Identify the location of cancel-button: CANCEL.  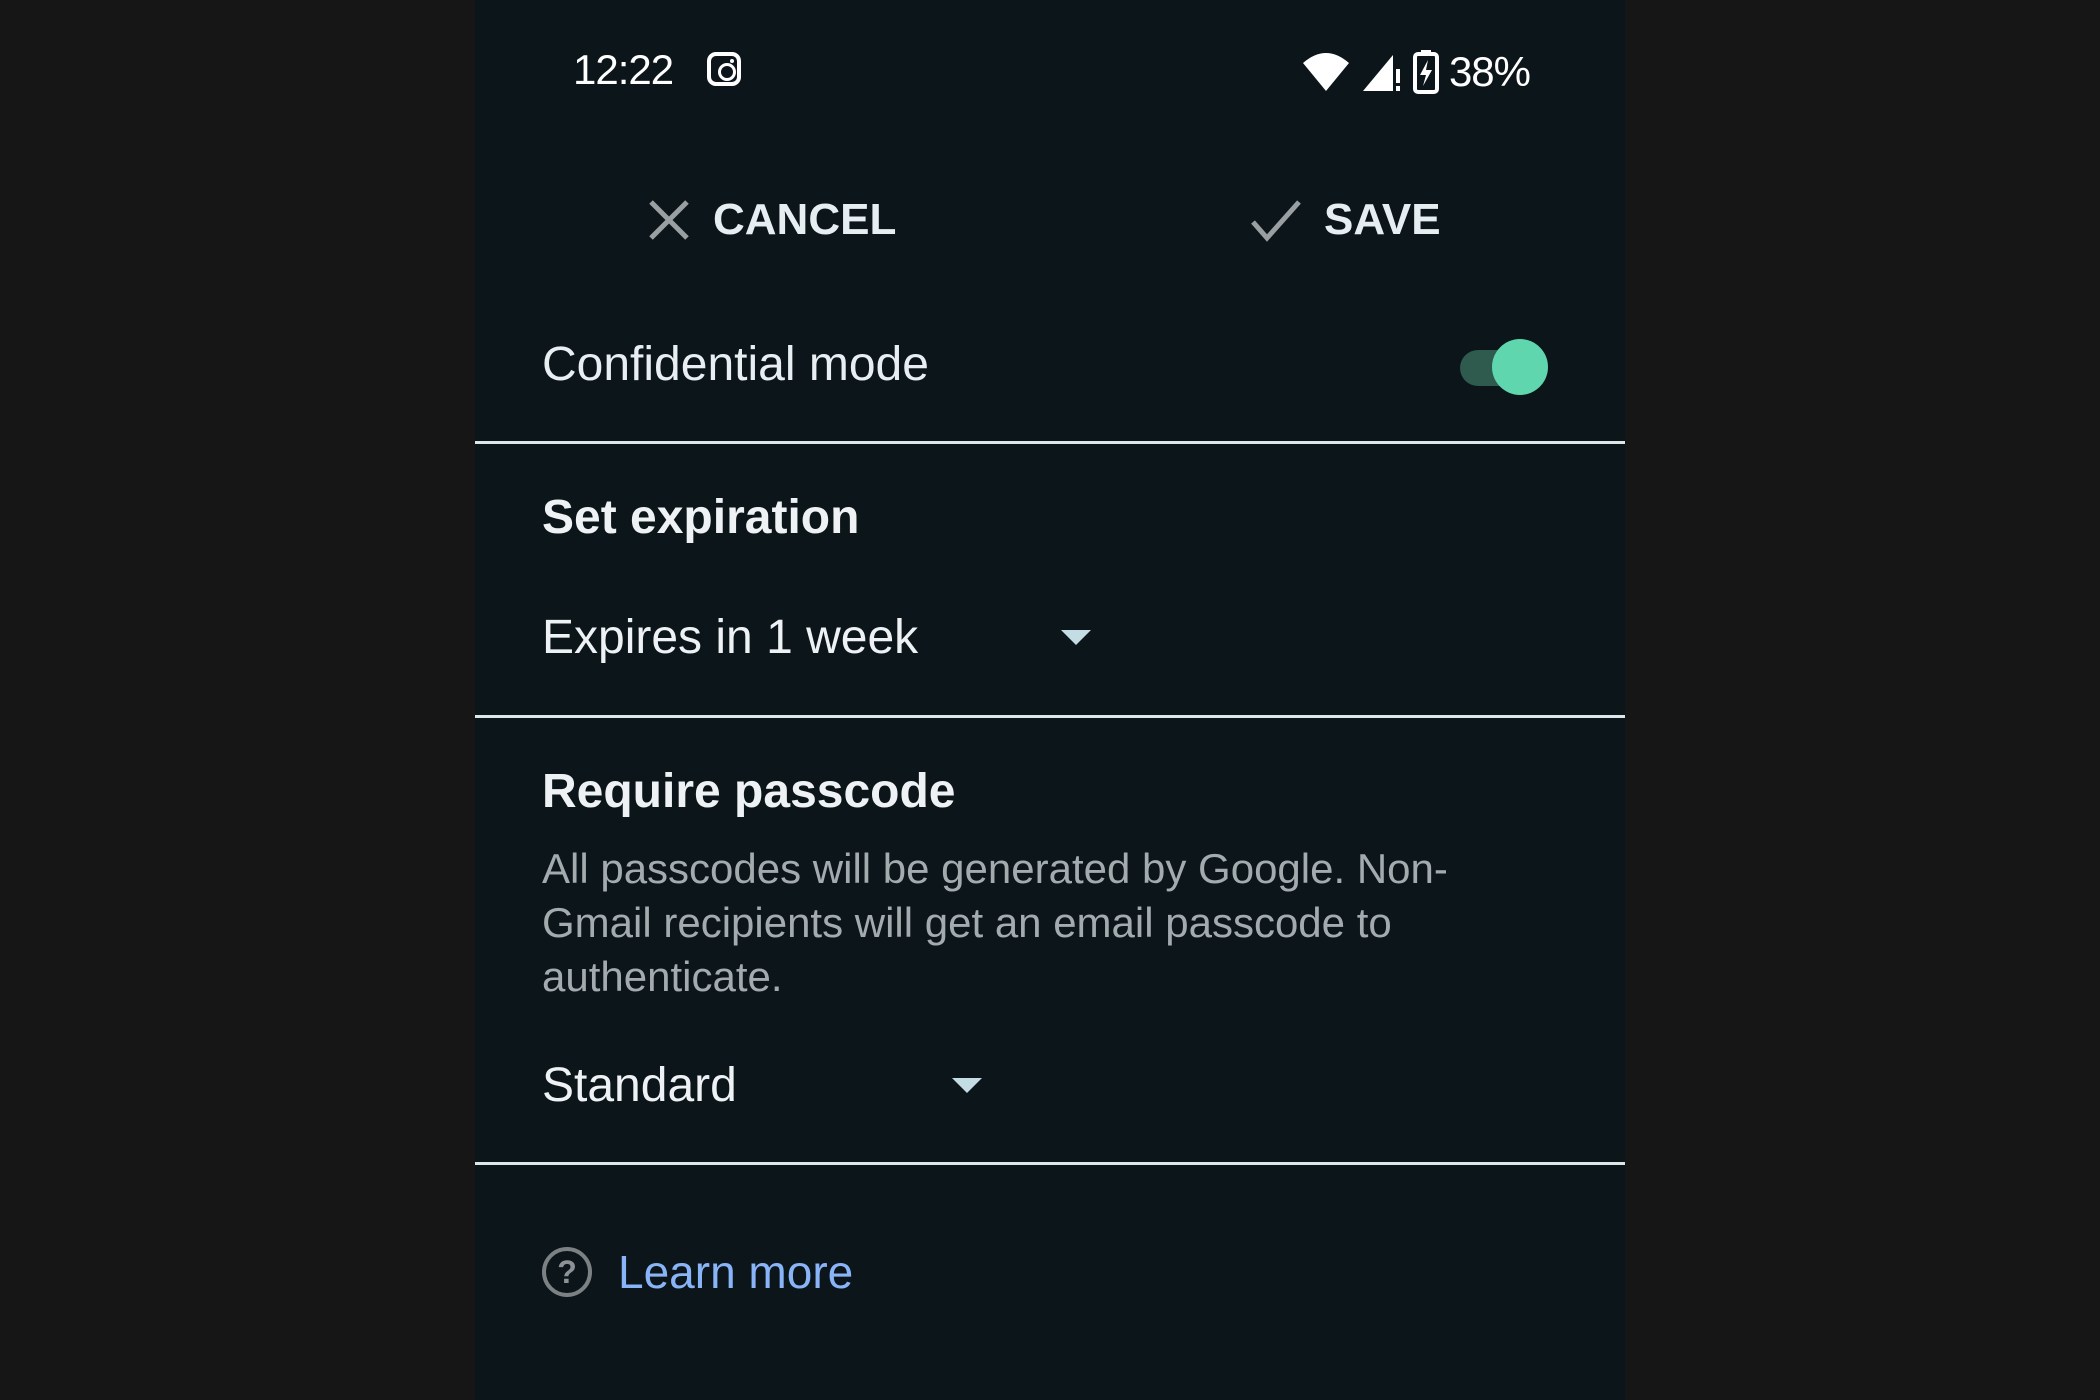
(771, 220).